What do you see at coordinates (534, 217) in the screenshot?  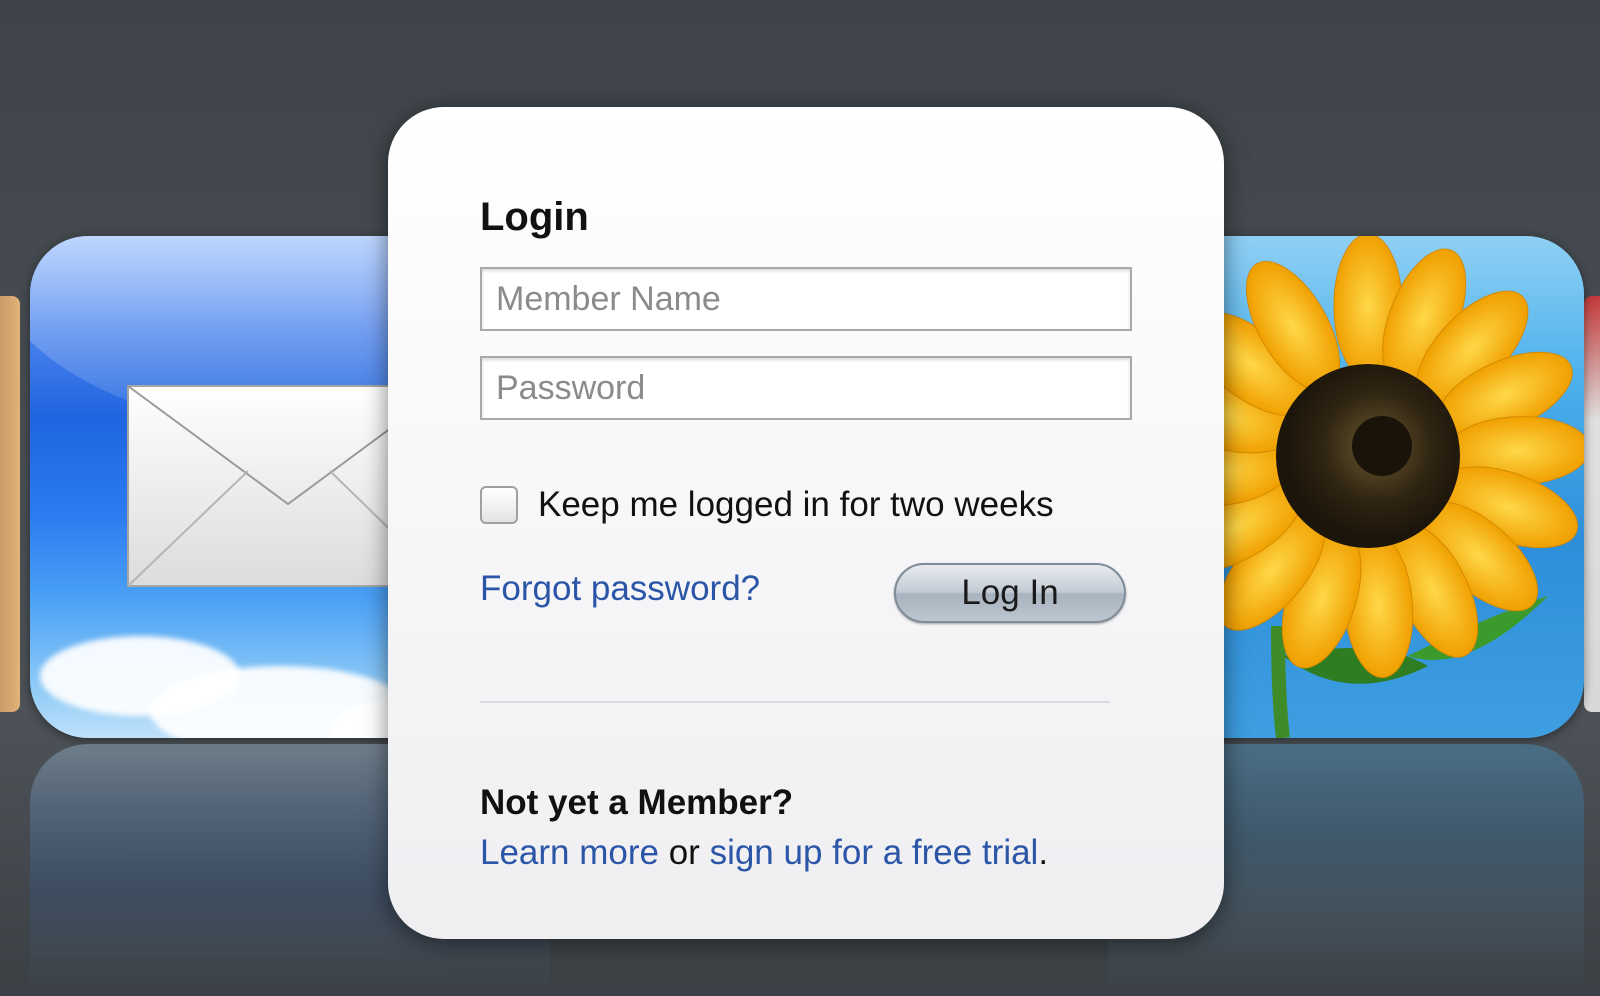 I see `login-title: Login` at bounding box center [534, 217].